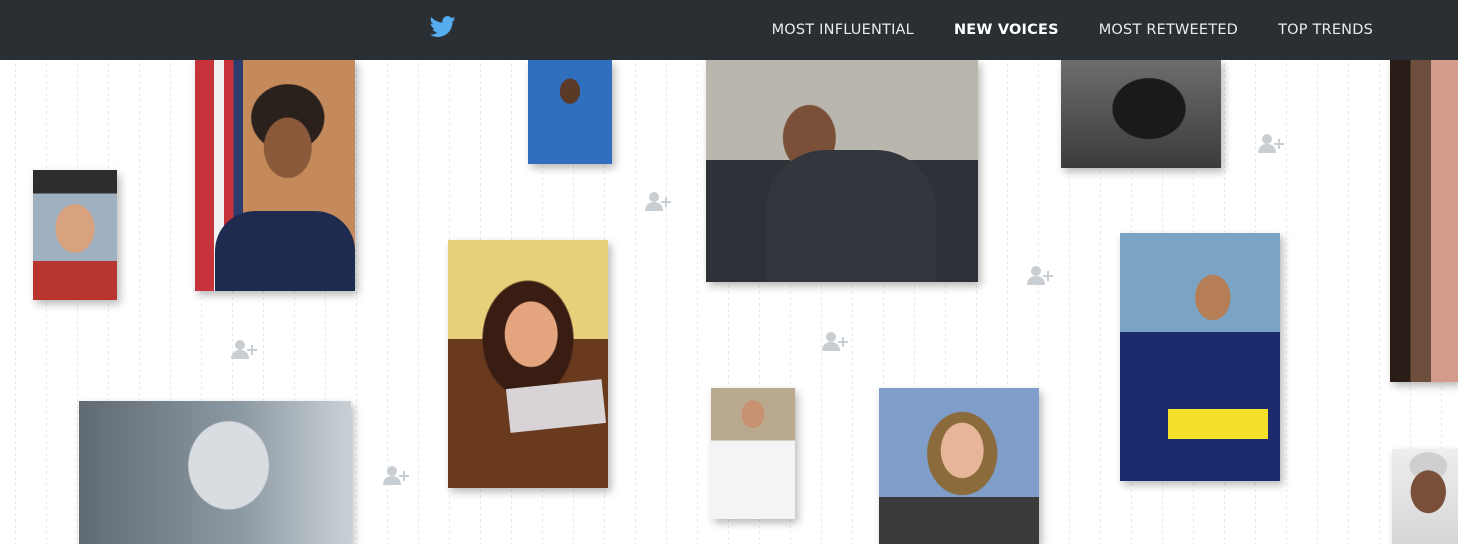 This screenshot has height=544, width=1458. What do you see at coordinates (1006, 30) in the screenshot?
I see `nav-new-voices: NEW VOICES` at bounding box center [1006, 30].